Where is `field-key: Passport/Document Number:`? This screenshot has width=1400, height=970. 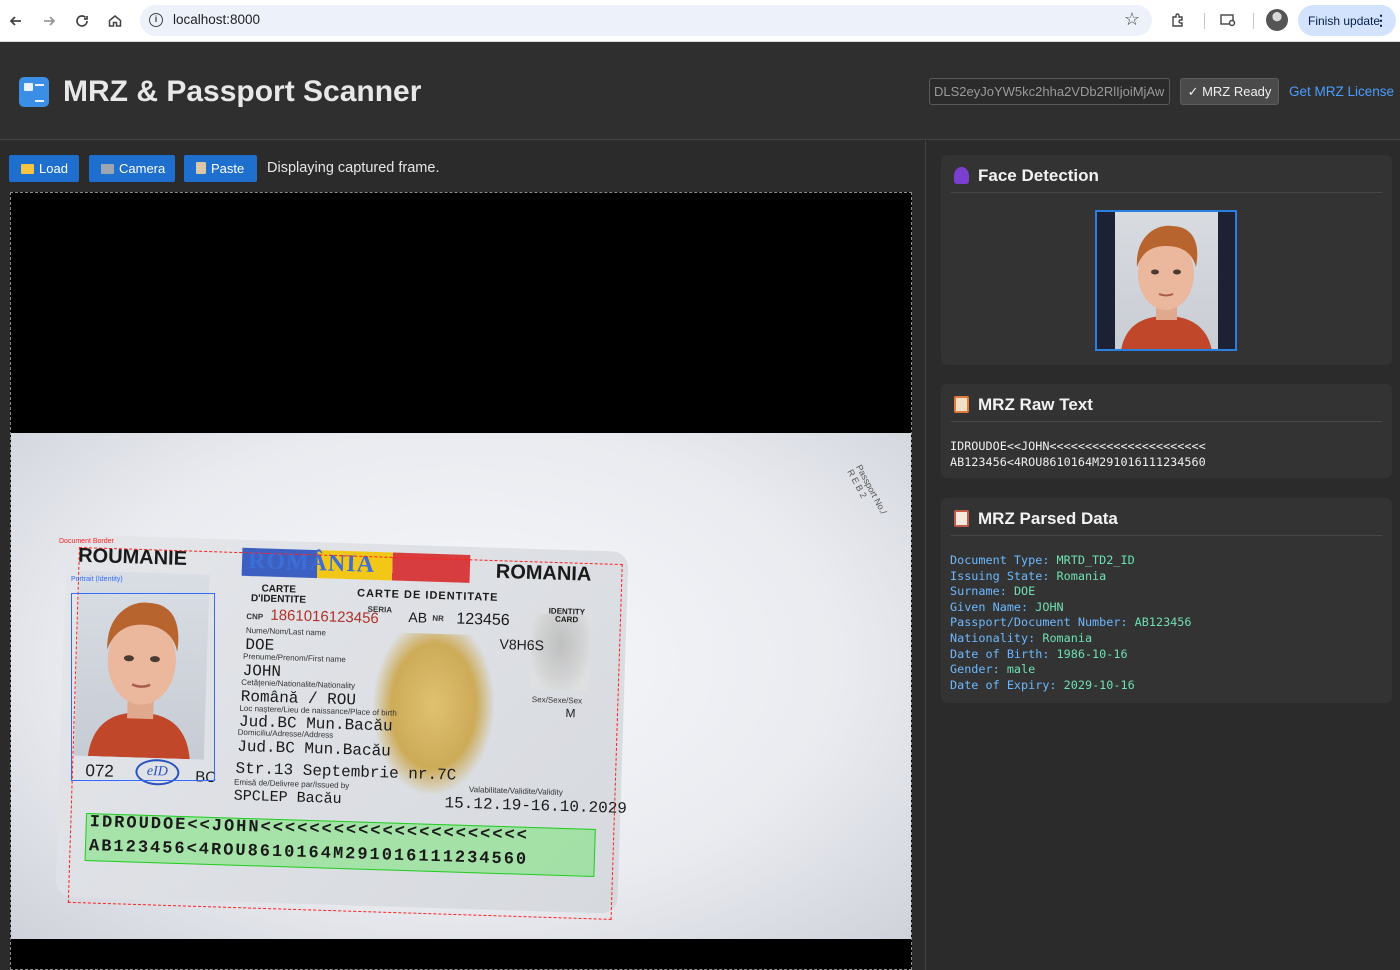 field-key: Passport/Document Number: is located at coordinates (1039, 622).